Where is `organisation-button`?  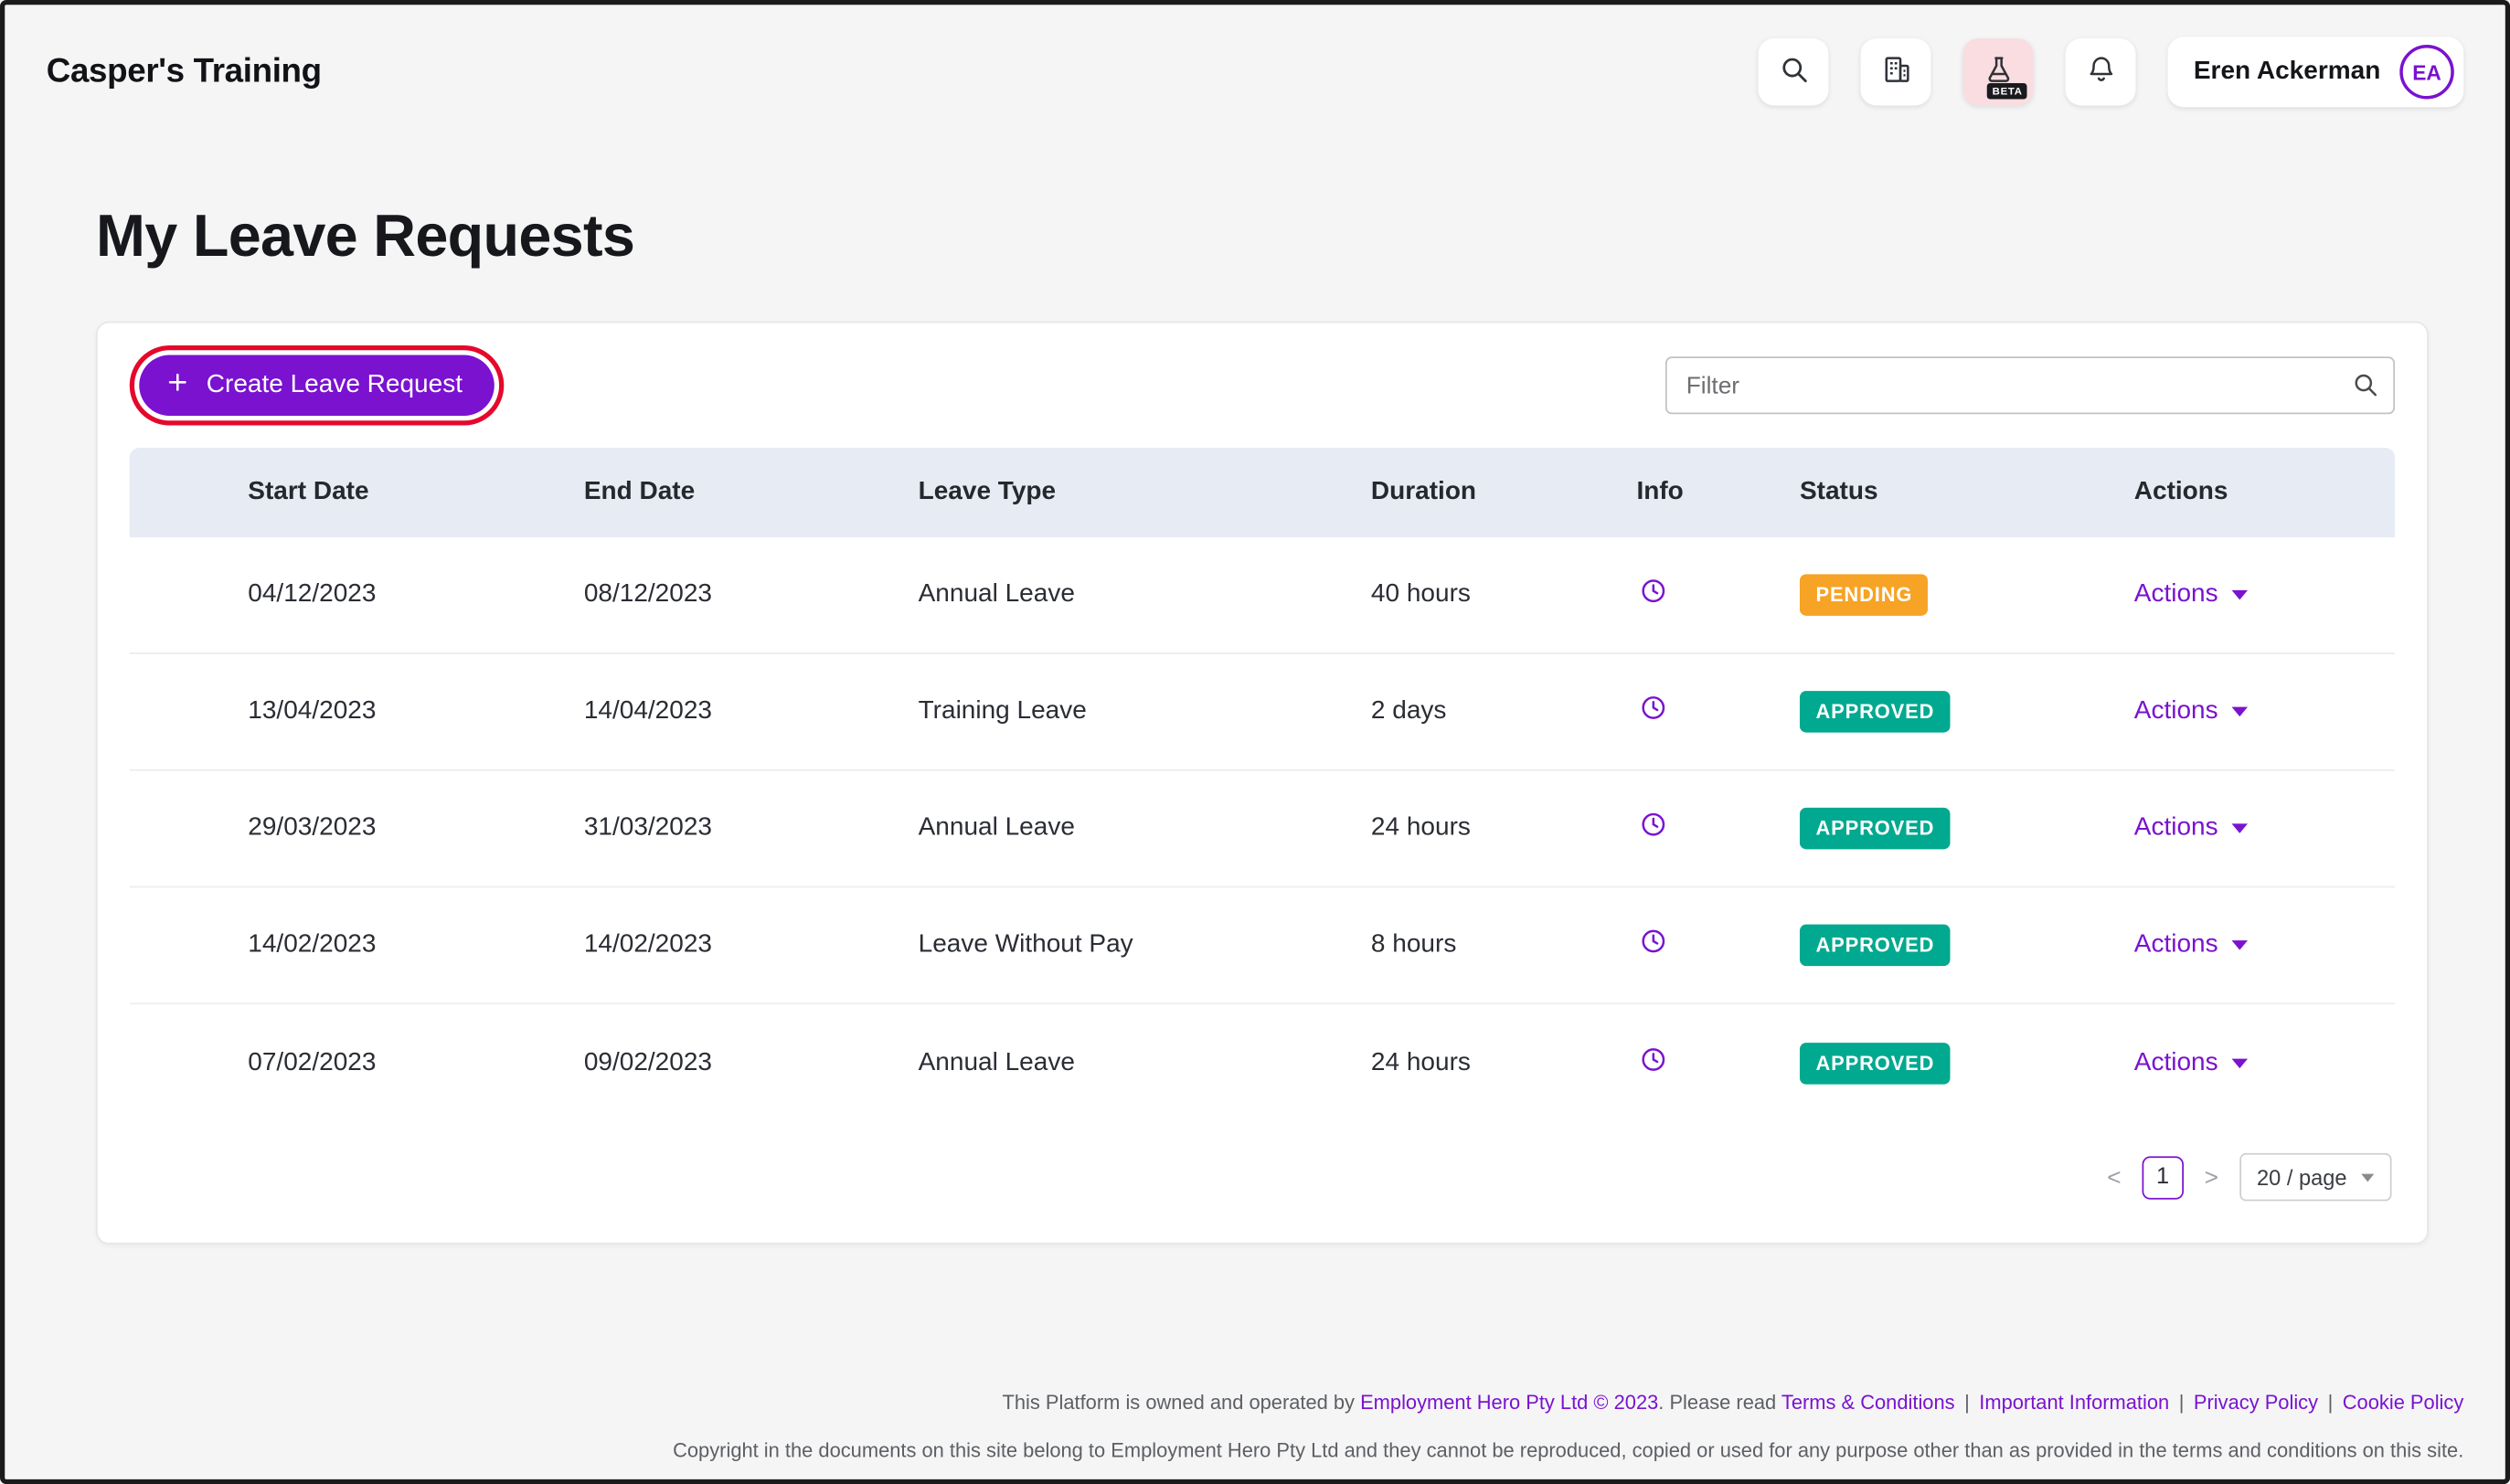
organisation-button is located at coordinates (1895, 72).